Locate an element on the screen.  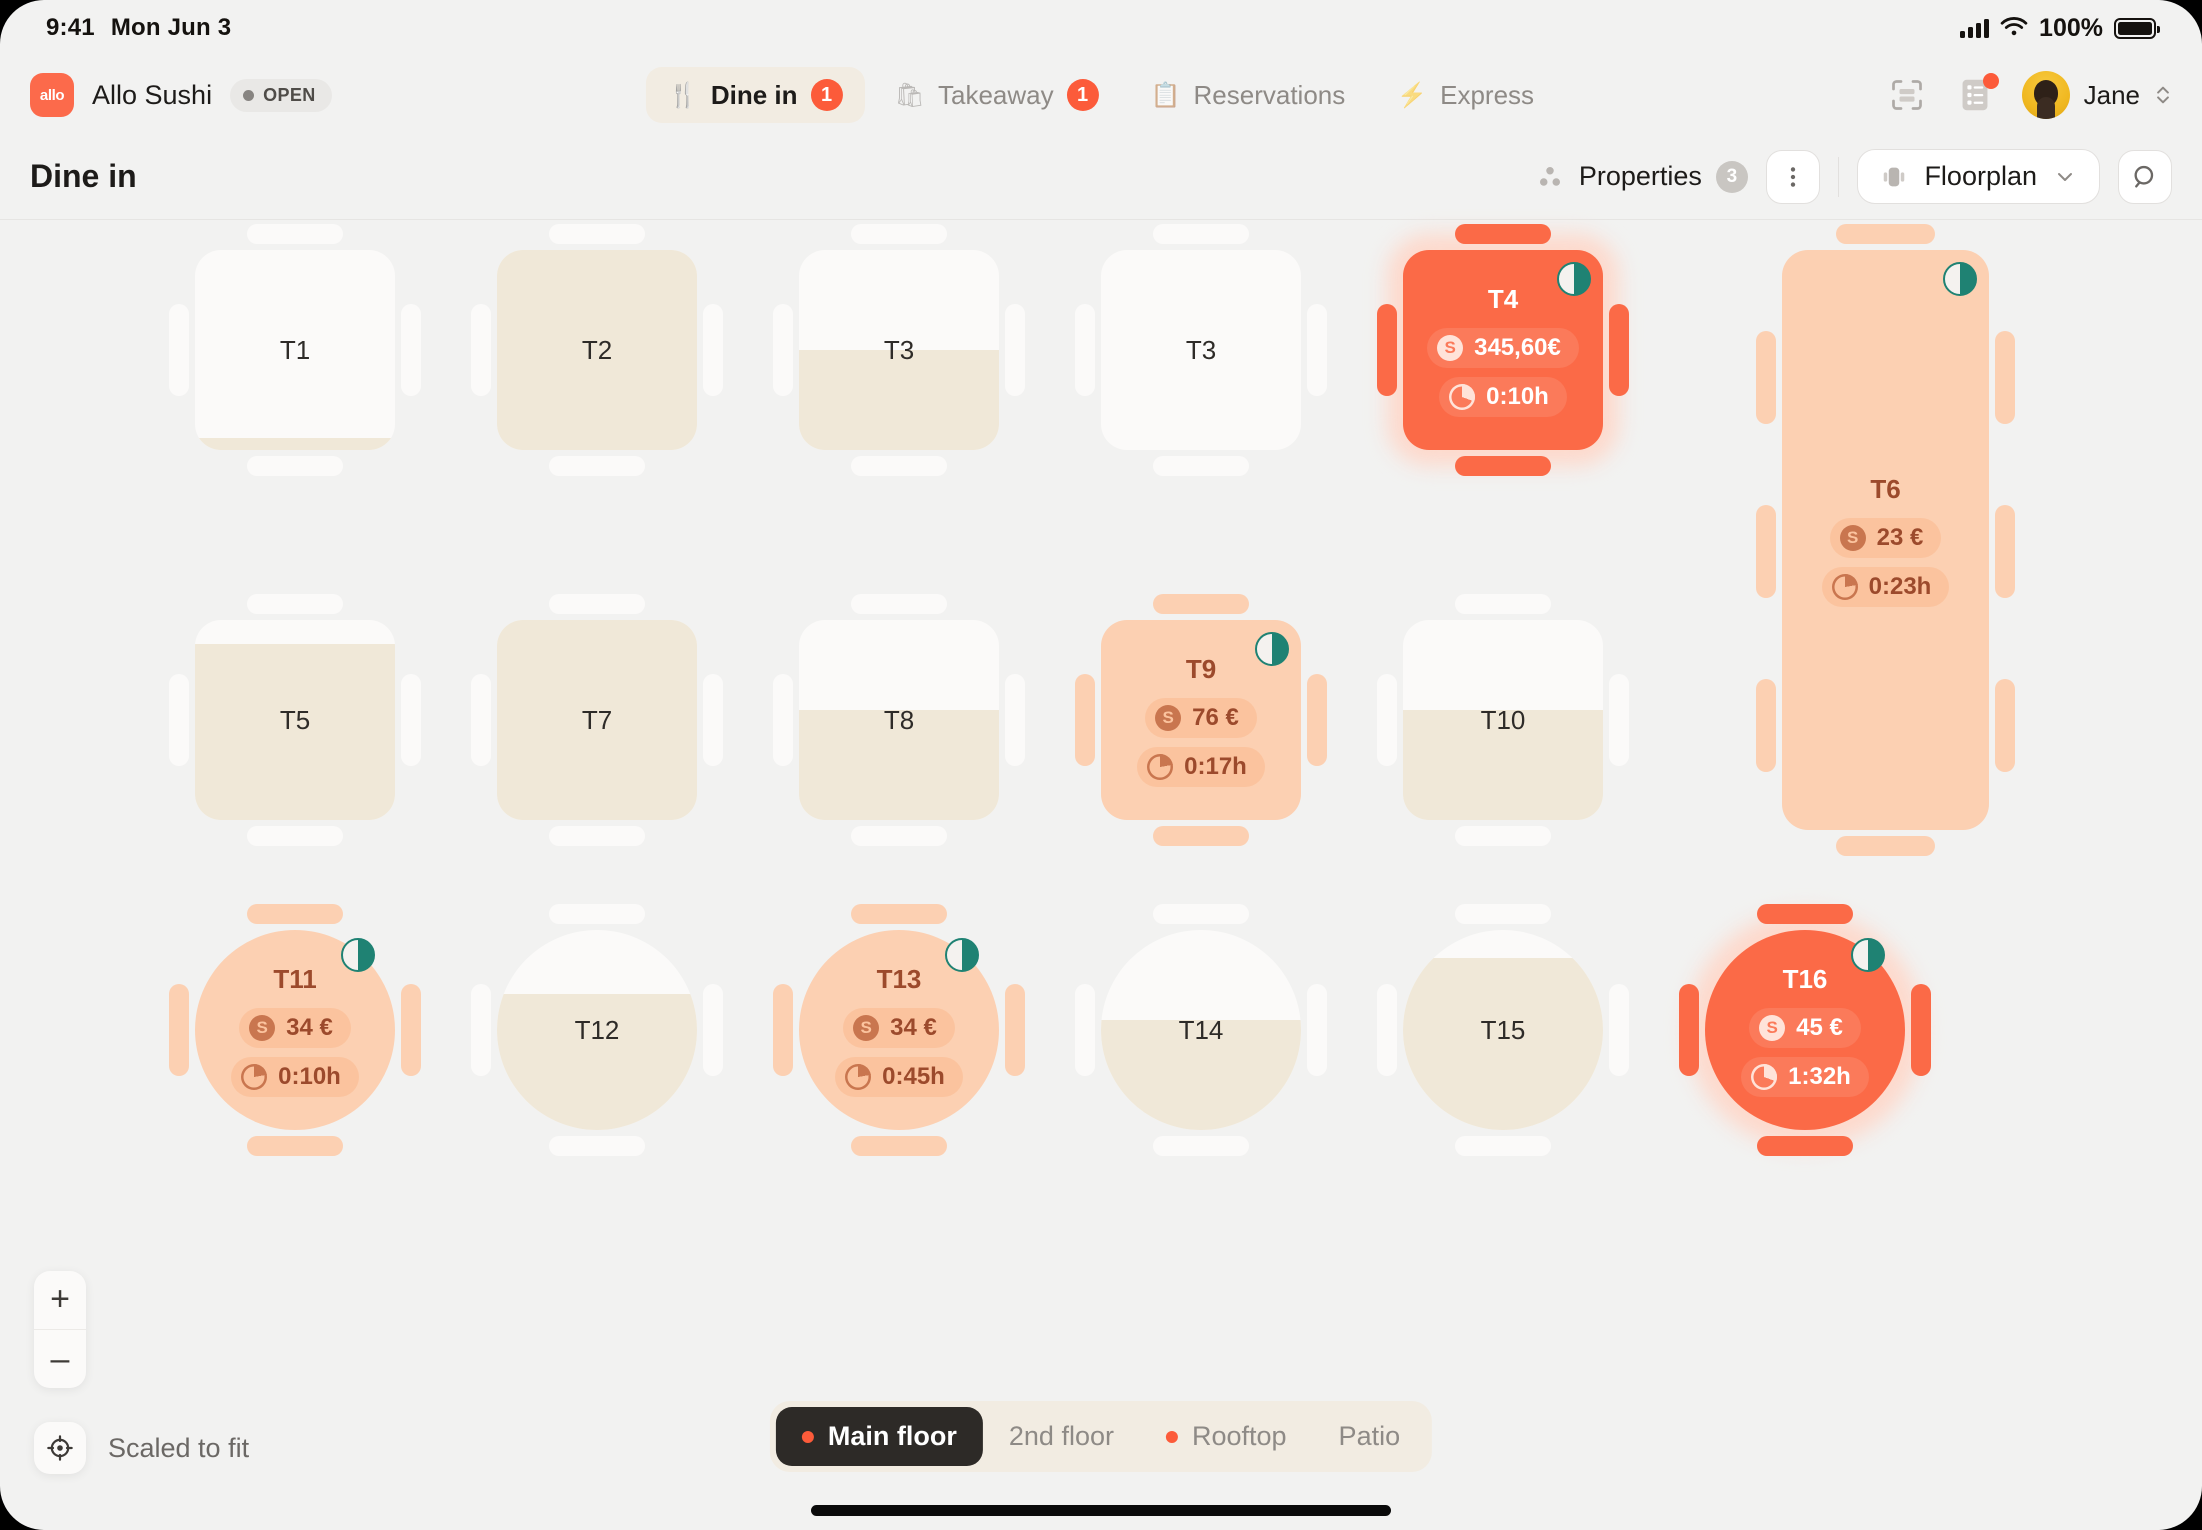
table-duration-value: 0:17h is located at coordinates (1215, 766).